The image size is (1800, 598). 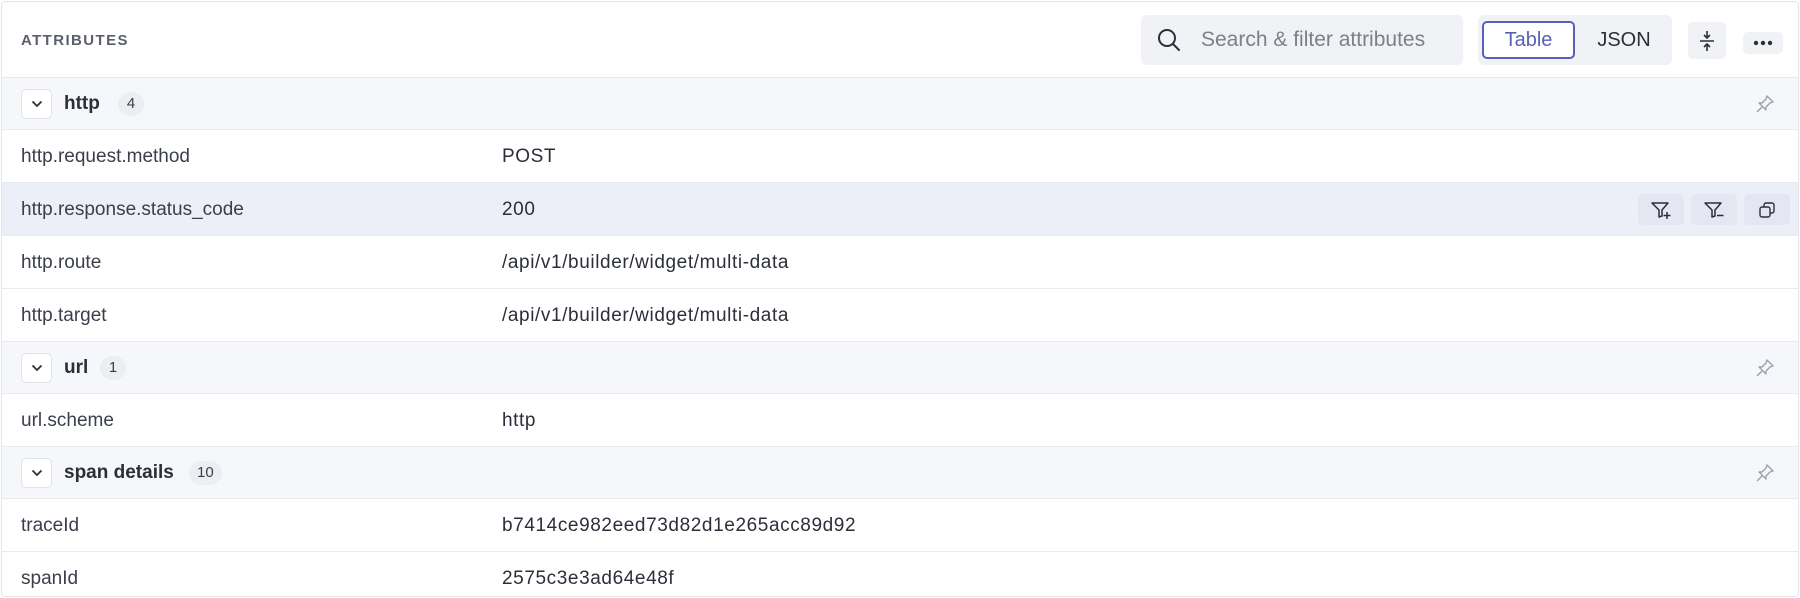 I want to click on attribute-value: b7414ce982eed73d82d1e265acc89d92, so click(x=679, y=525).